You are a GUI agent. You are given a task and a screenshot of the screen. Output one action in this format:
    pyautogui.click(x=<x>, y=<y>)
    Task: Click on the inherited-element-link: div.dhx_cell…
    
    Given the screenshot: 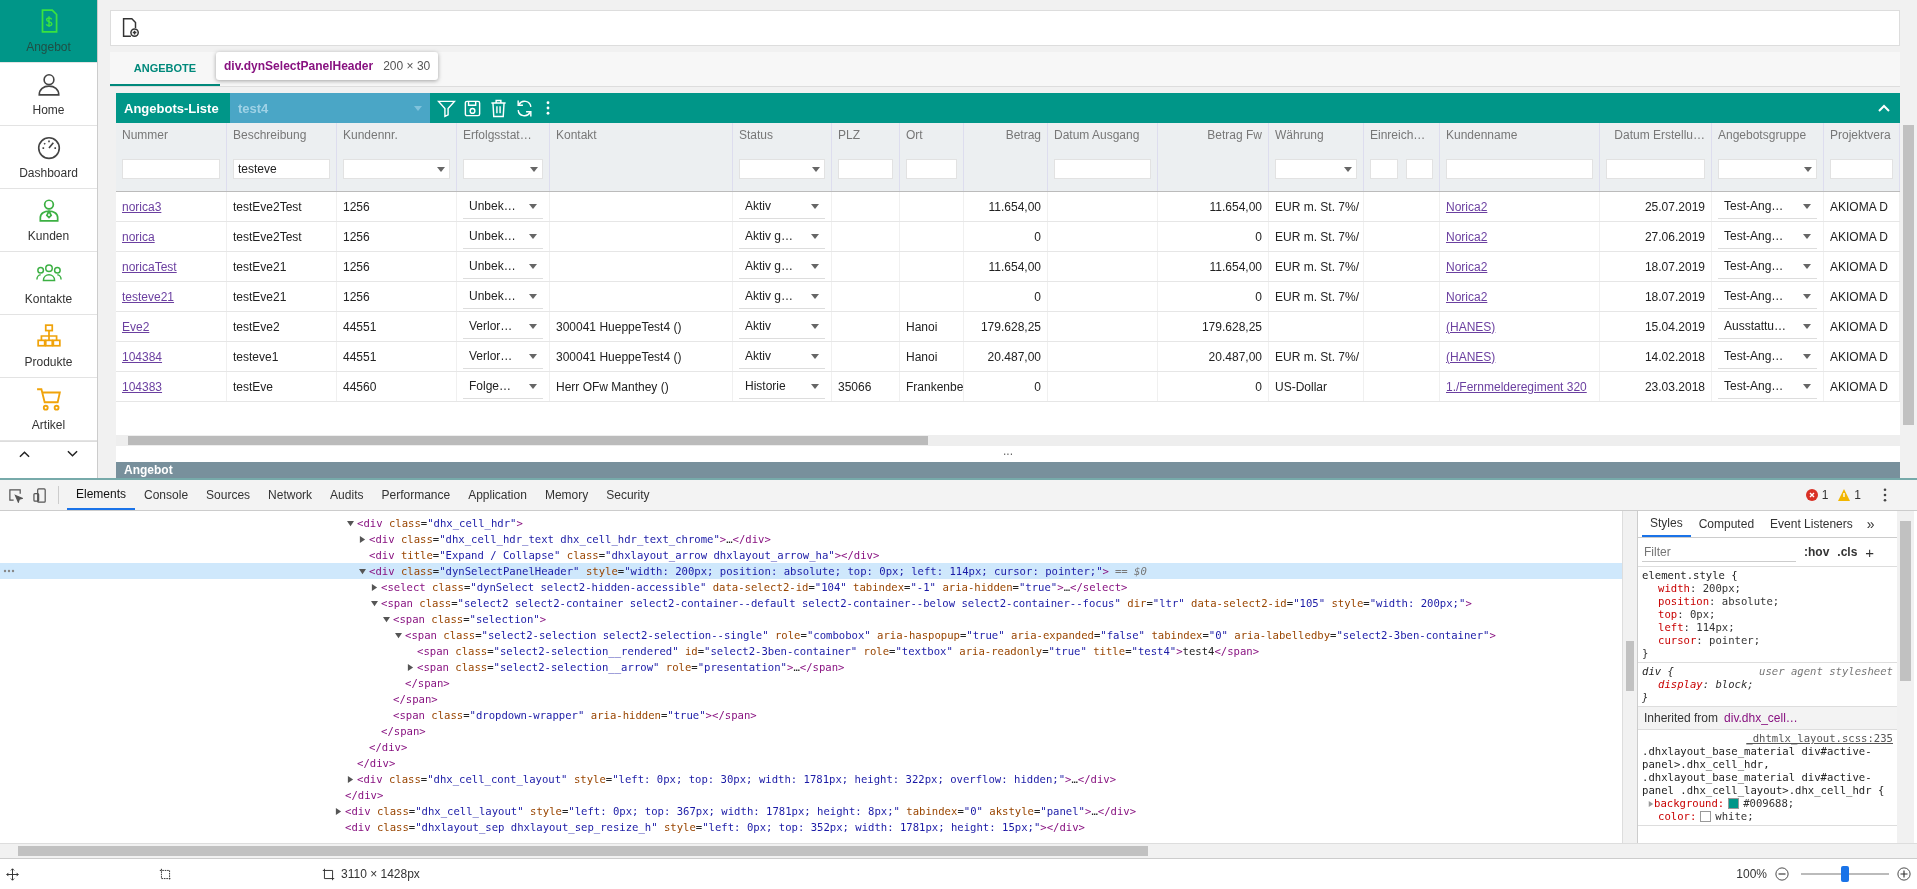 What is the action you would take?
    pyautogui.click(x=1761, y=718)
    